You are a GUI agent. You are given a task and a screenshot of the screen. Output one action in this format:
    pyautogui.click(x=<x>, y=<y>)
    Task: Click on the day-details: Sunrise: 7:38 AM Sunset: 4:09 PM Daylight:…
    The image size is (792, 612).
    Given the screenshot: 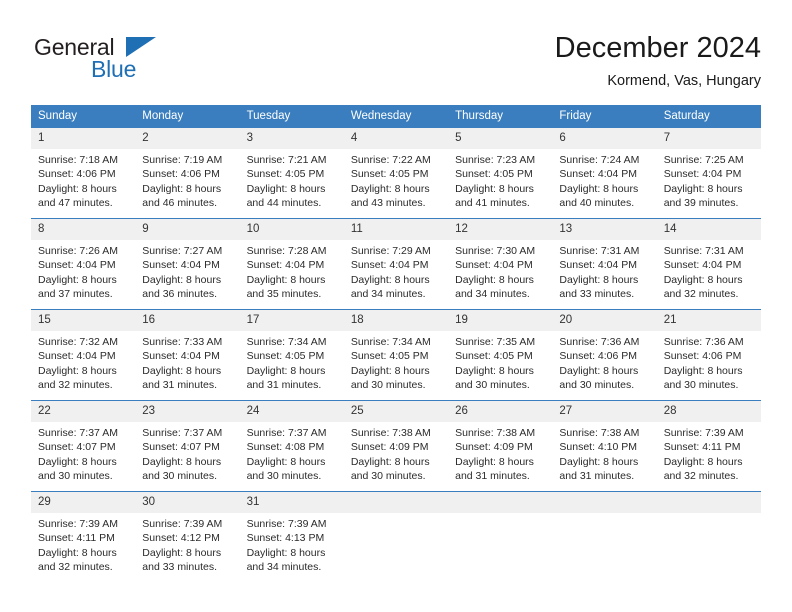 What is the action you would take?
    pyautogui.click(x=500, y=453)
    